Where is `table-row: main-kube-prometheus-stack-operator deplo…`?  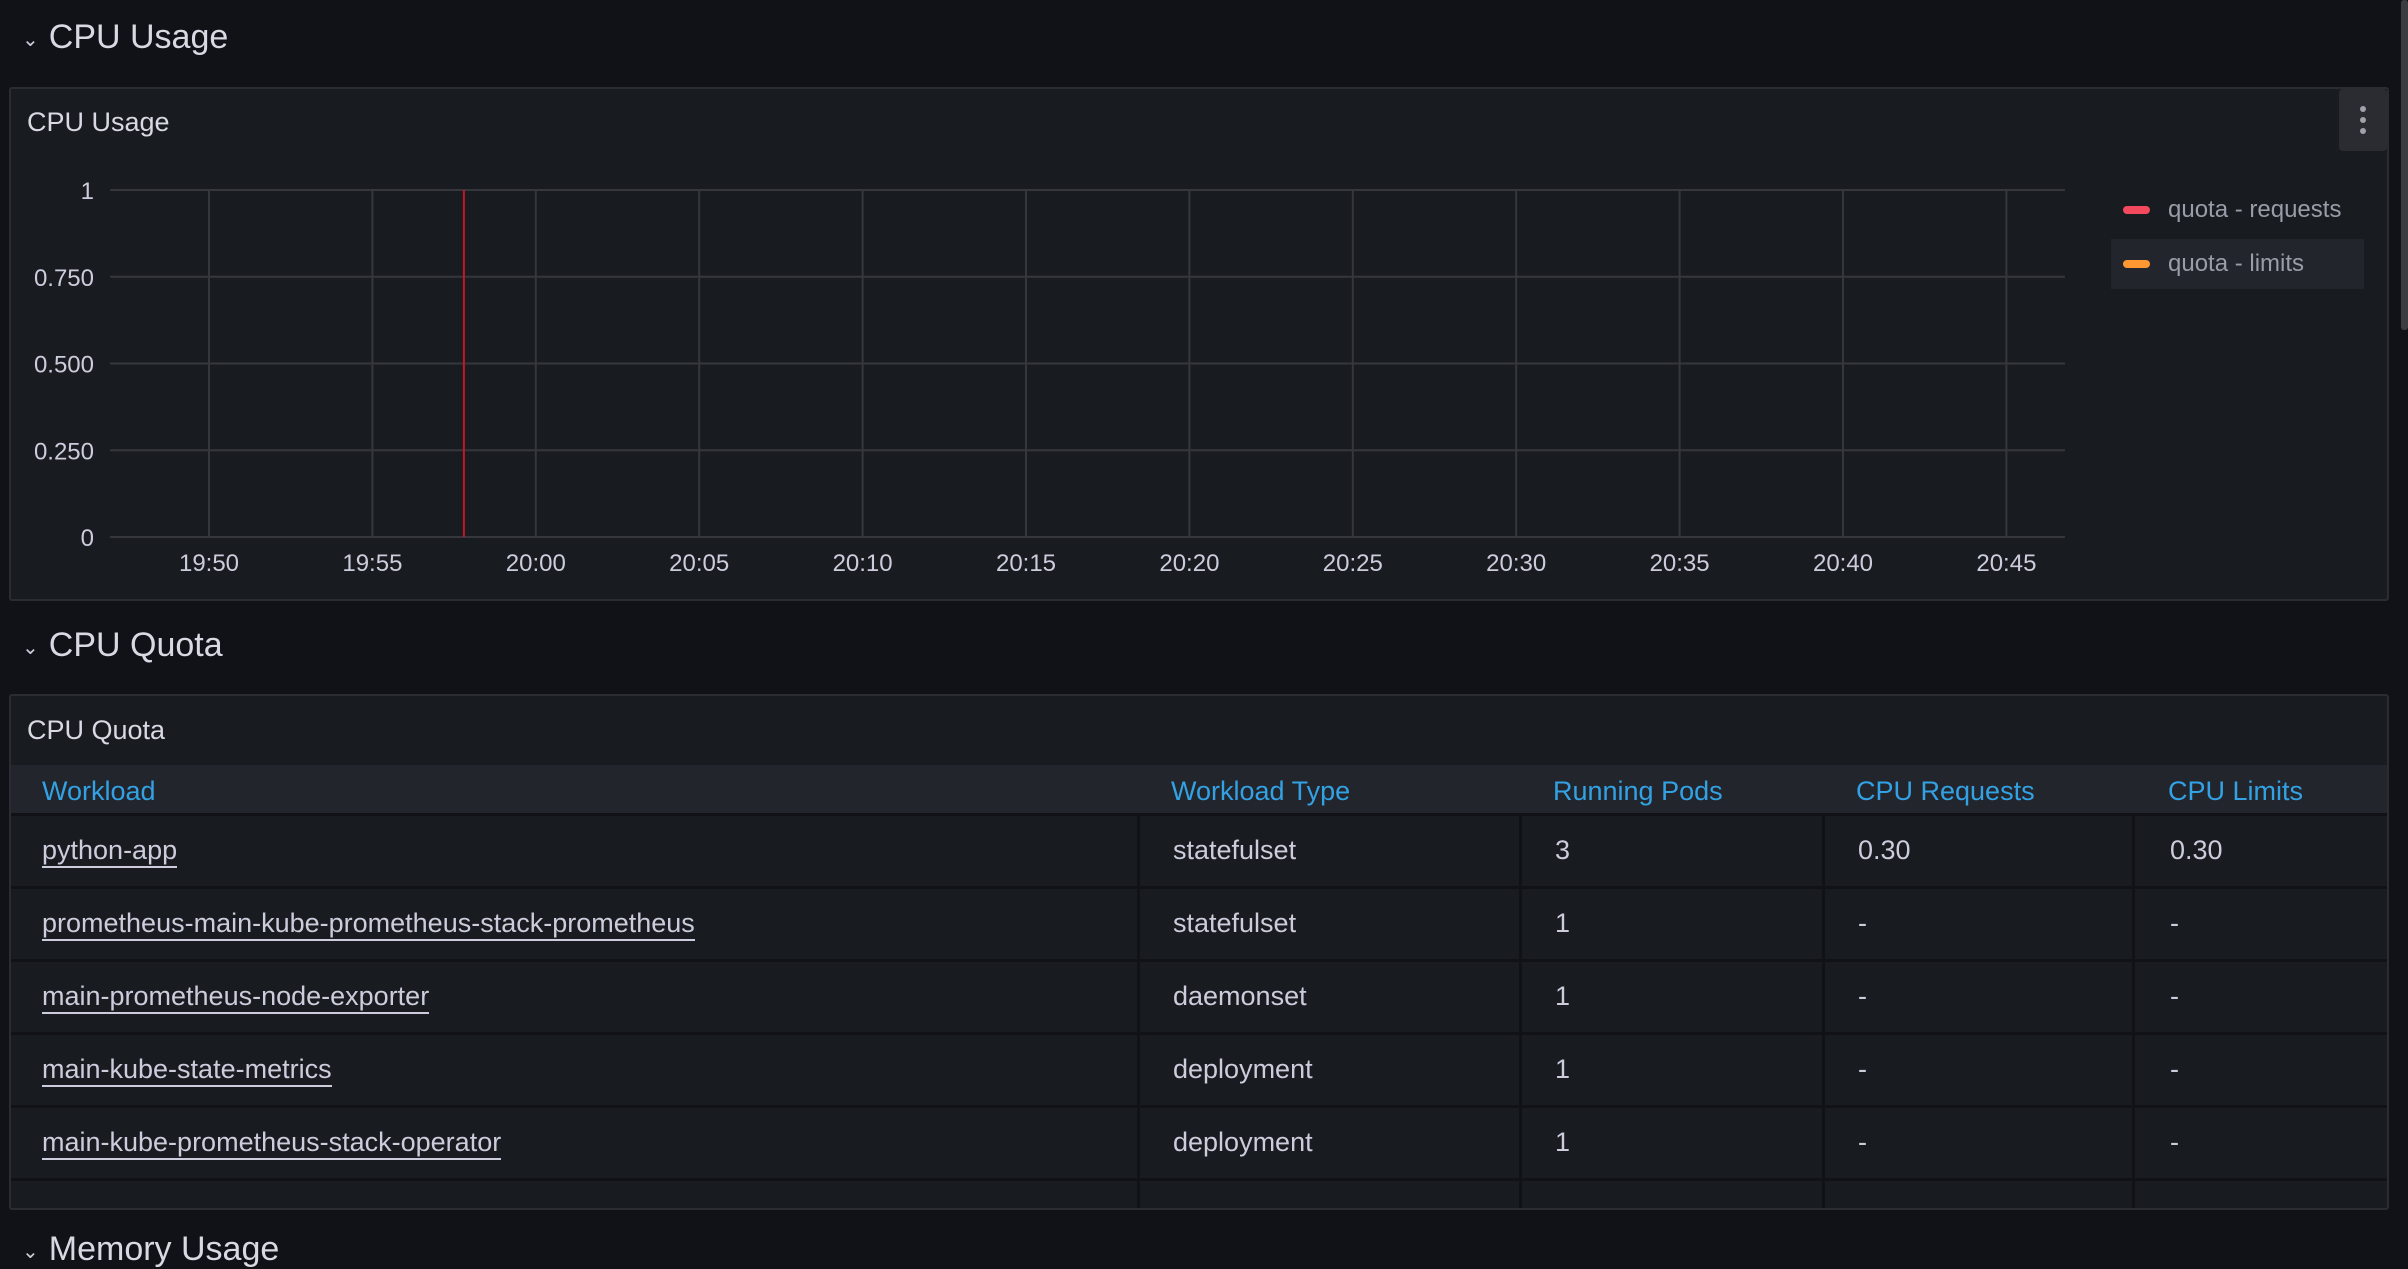 table-row: main-kube-prometheus-stack-operator deplo… is located at coordinates (1199, 1141).